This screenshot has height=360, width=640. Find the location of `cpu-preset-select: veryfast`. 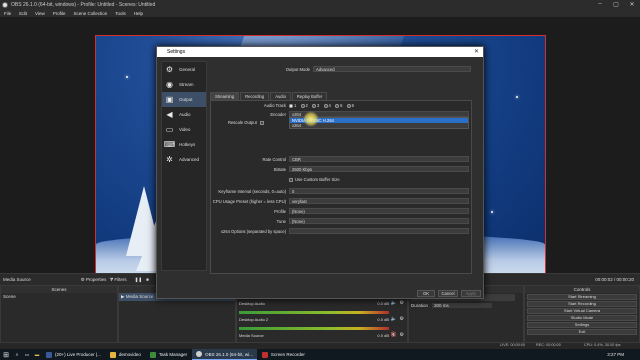

cpu-preset-select: veryfast is located at coordinates (379, 201).